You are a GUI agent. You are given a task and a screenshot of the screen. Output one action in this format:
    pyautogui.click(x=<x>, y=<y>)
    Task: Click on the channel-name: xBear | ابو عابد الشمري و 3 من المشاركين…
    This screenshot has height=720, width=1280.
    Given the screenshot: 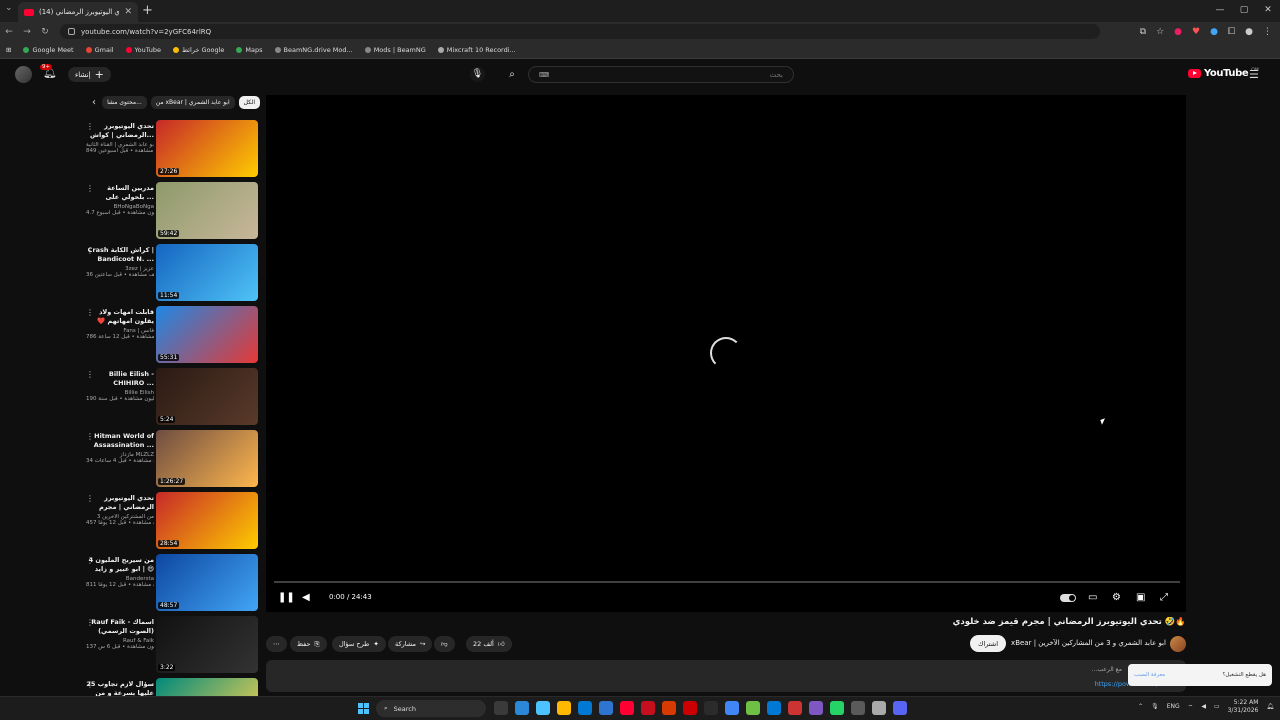 What is the action you would take?
    pyautogui.click(x=1088, y=643)
    